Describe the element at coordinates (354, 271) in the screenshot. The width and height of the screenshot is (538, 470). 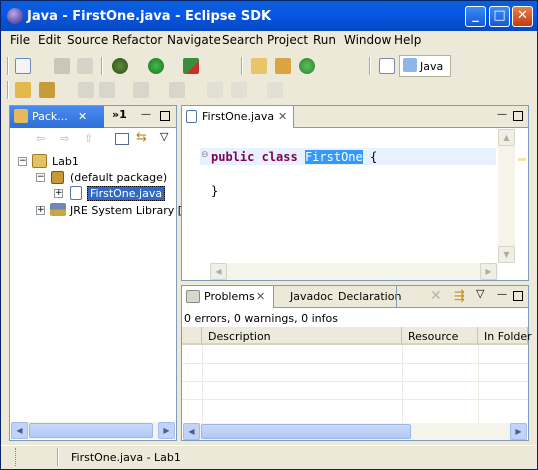
I see `editor-hscrollbar: ◀ ▶` at that location.